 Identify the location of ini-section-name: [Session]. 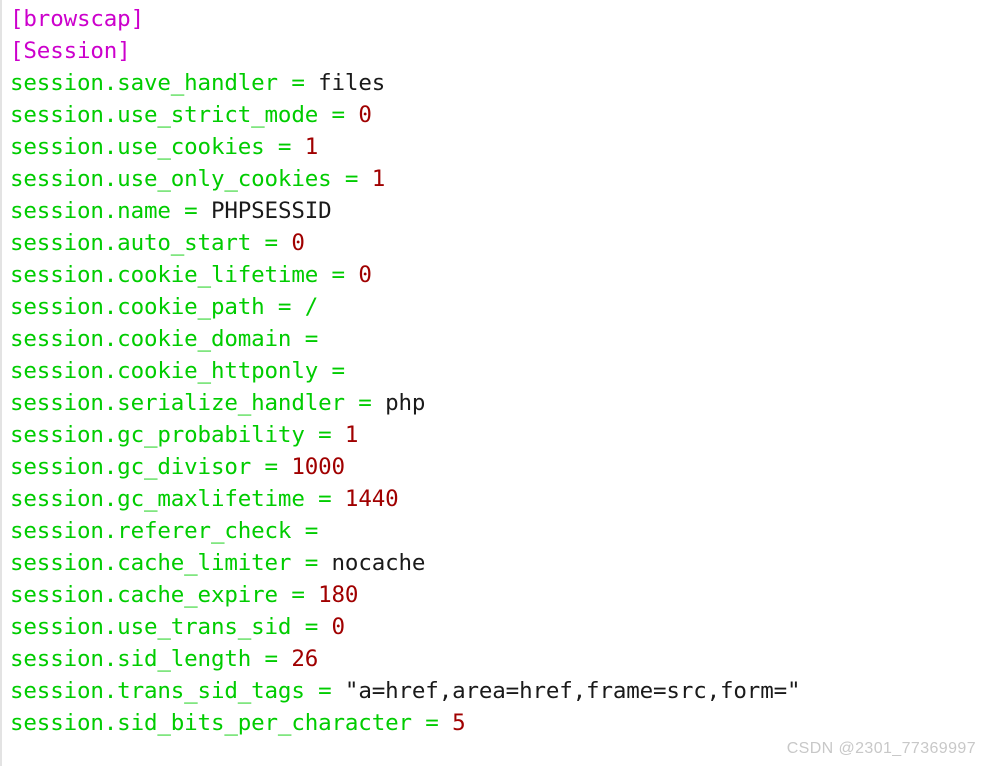
(70, 51).